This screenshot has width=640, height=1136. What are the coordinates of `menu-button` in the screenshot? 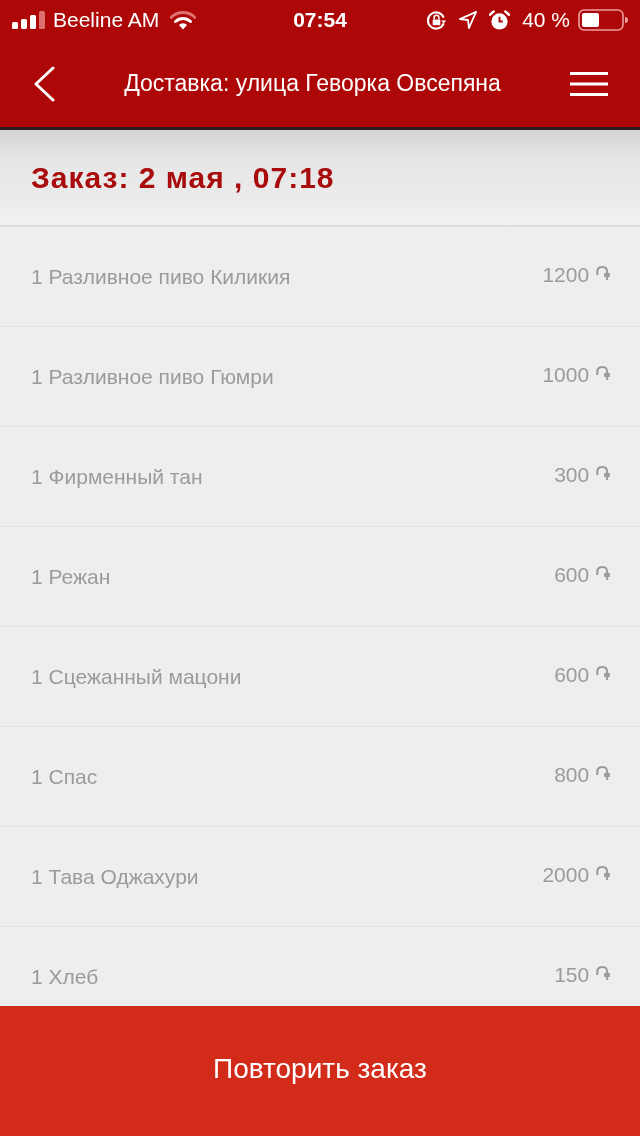 It's located at (589, 83).